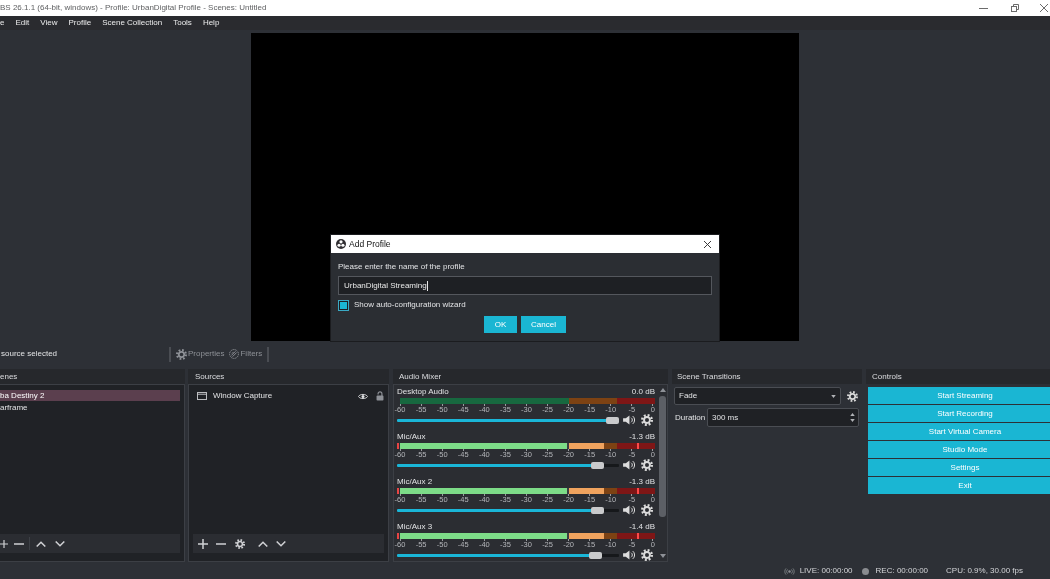  I want to click on spin-up-icon, so click(852, 414).